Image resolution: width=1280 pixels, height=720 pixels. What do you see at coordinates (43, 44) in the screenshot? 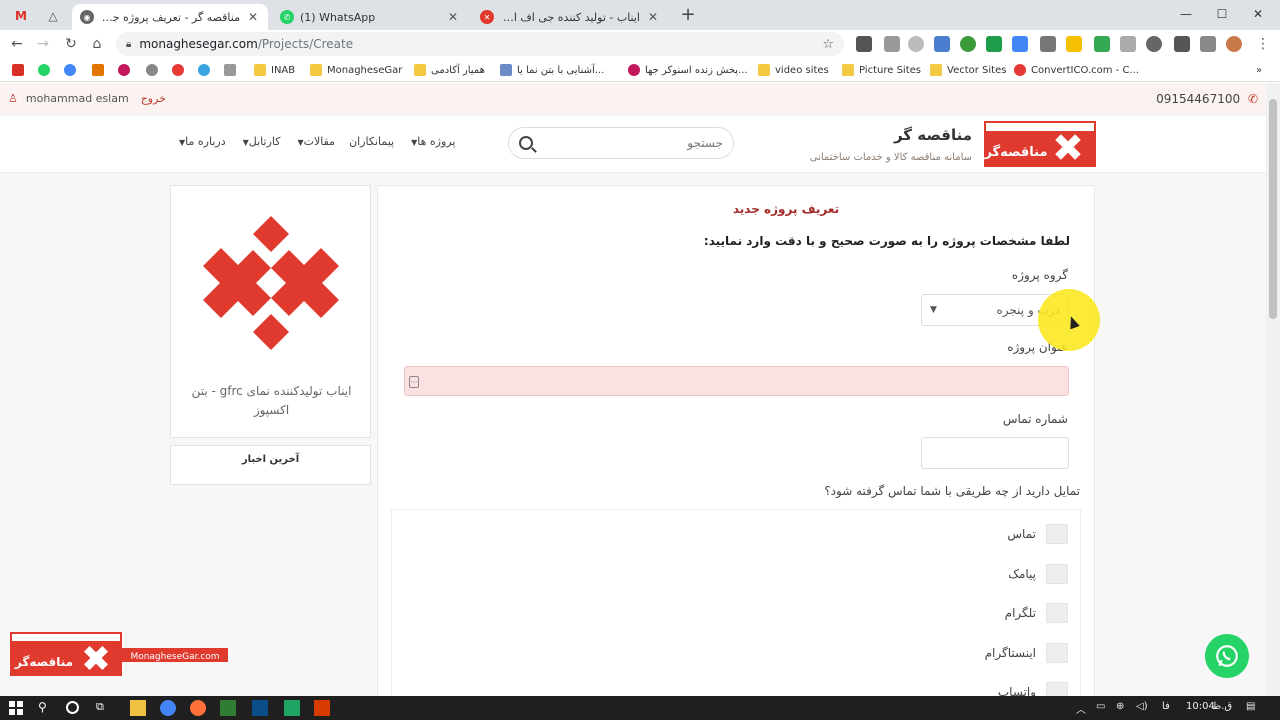
I see `forward-button: →` at bounding box center [43, 44].